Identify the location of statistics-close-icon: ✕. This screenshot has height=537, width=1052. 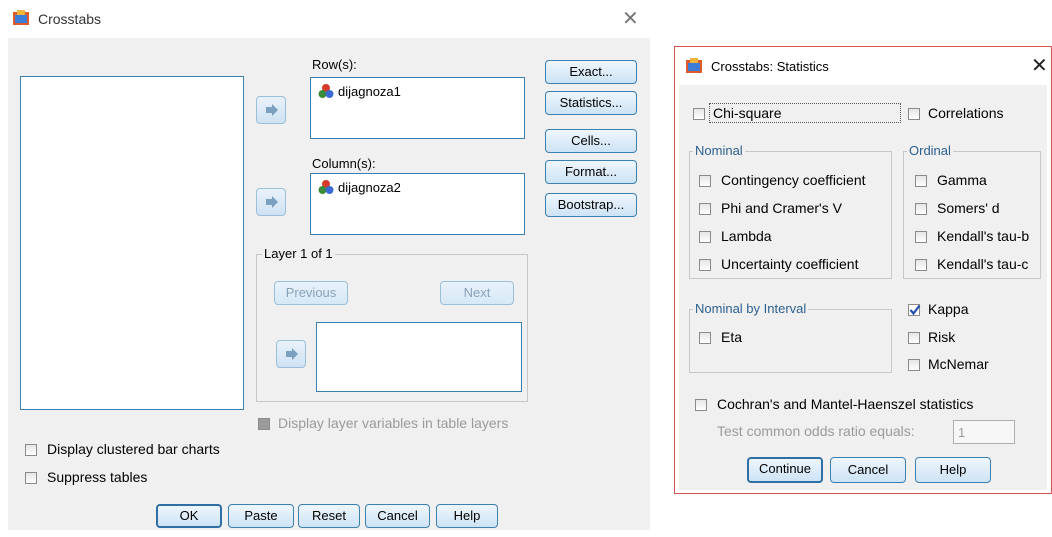
(1039, 65).